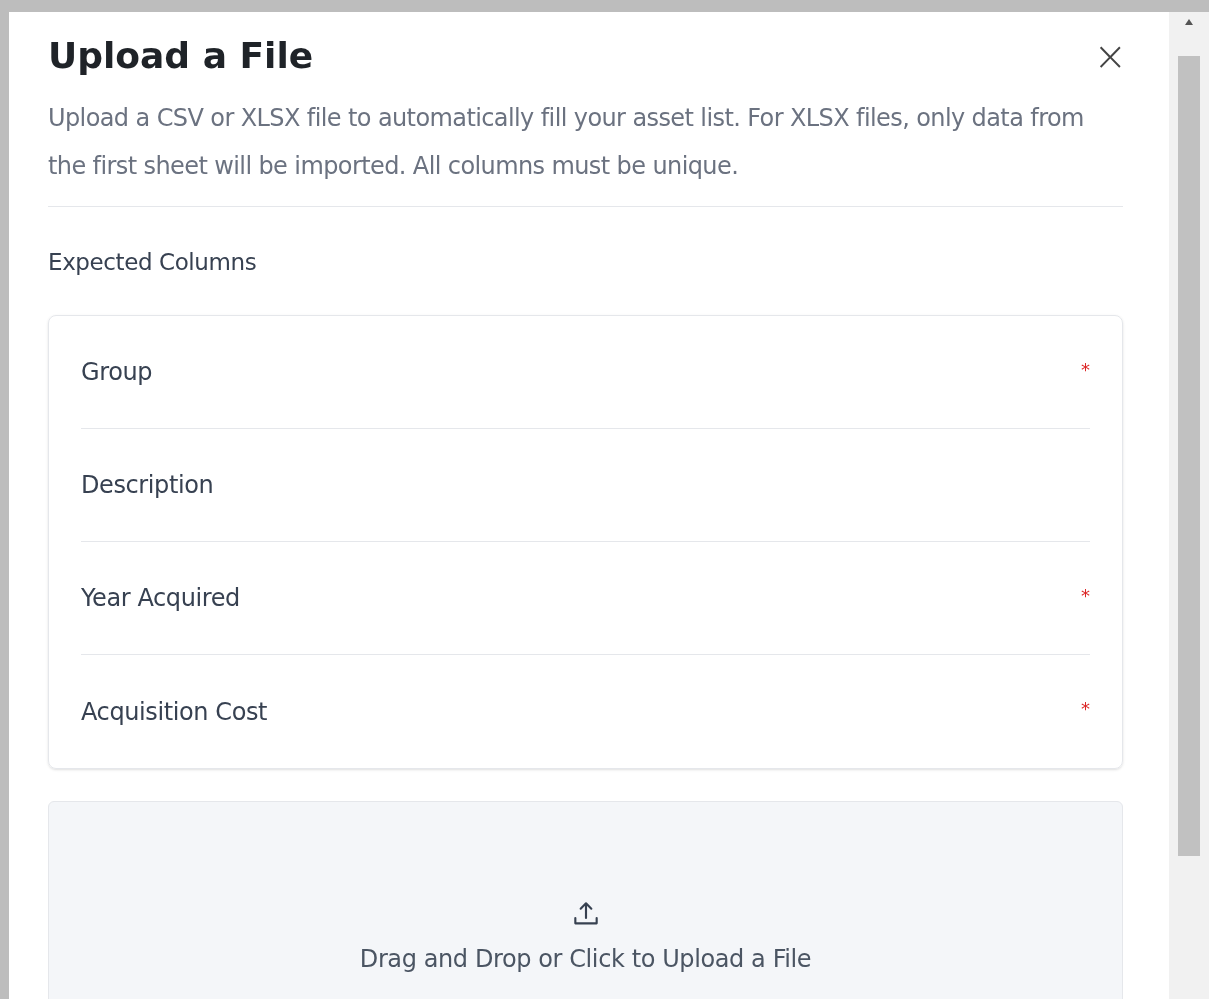 The width and height of the screenshot is (1209, 999). I want to click on dropzone-label: Drag and Drop or Click to Upload a File, so click(585, 959).